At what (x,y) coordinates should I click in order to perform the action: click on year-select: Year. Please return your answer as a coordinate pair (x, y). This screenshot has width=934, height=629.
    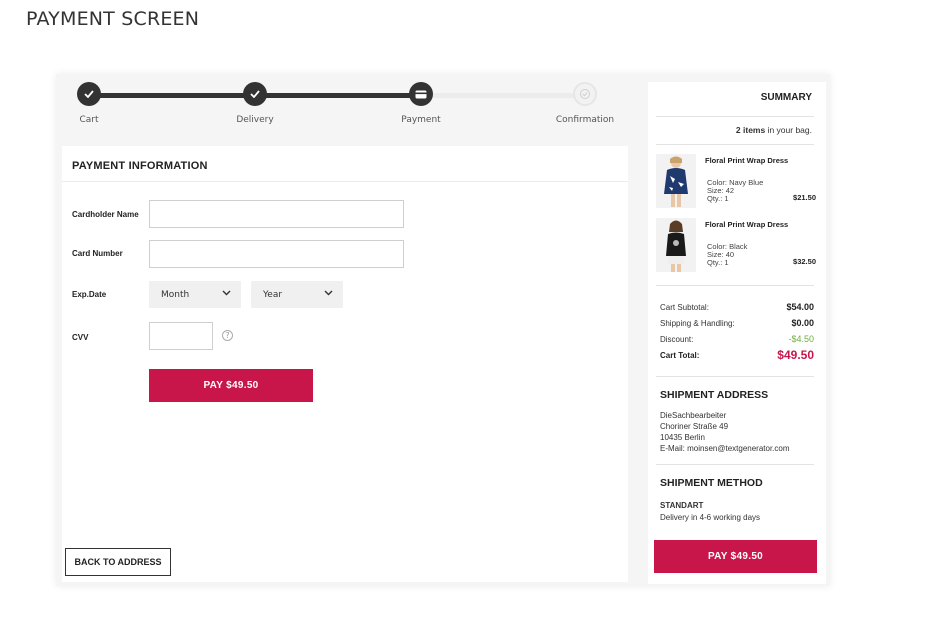
    Looking at the image, I should click on (297, 294).